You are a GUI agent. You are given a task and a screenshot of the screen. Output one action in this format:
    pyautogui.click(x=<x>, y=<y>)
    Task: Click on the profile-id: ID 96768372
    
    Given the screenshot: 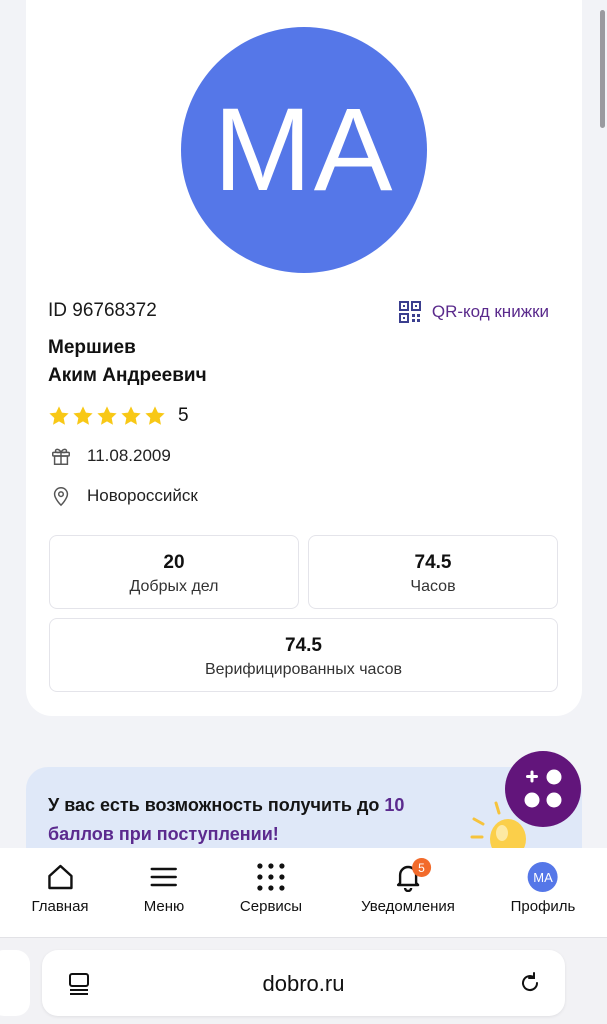 What is the action you would take?
    pyautogui.click(x=102, y=310)
    